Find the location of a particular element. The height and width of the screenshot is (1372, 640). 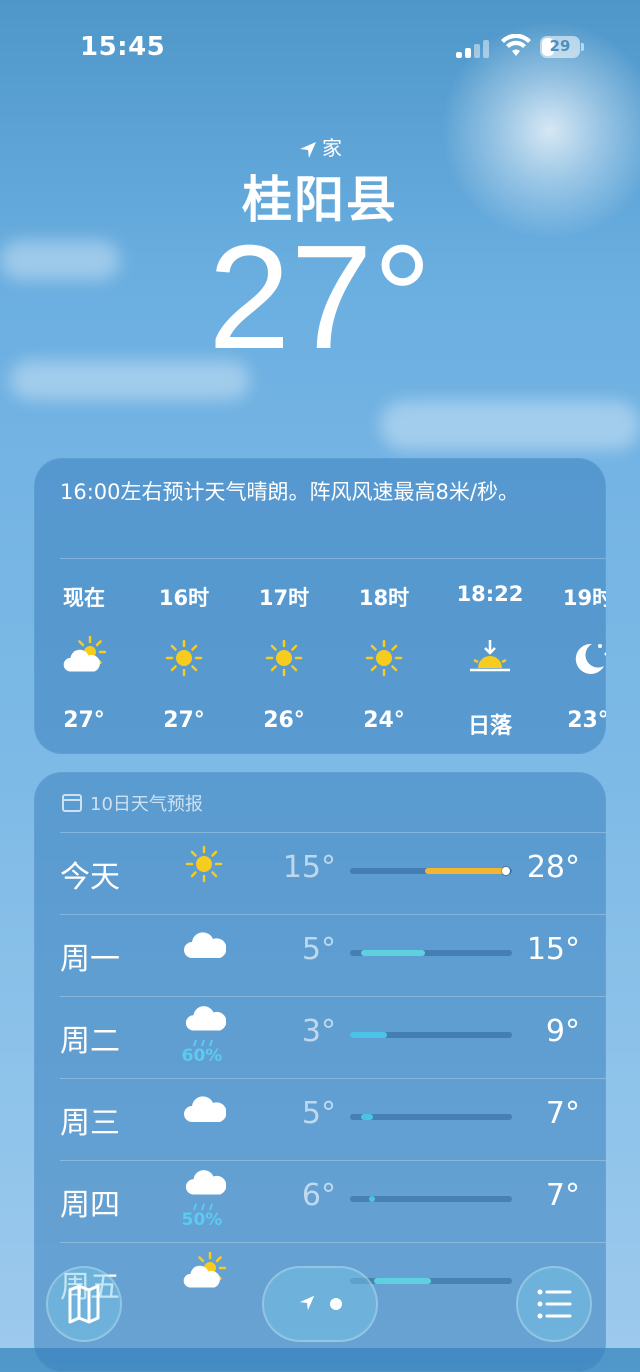

map-button is located at coordinates (84, 1304).